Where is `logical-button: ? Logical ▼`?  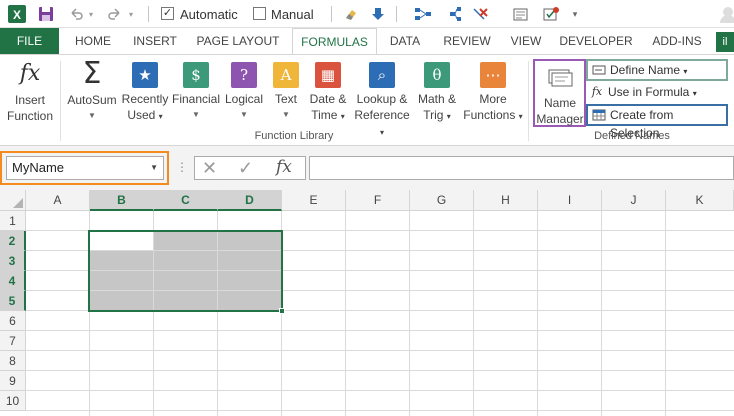 logical-button: ? Logical ▼ is located at coordinates (244, 91).